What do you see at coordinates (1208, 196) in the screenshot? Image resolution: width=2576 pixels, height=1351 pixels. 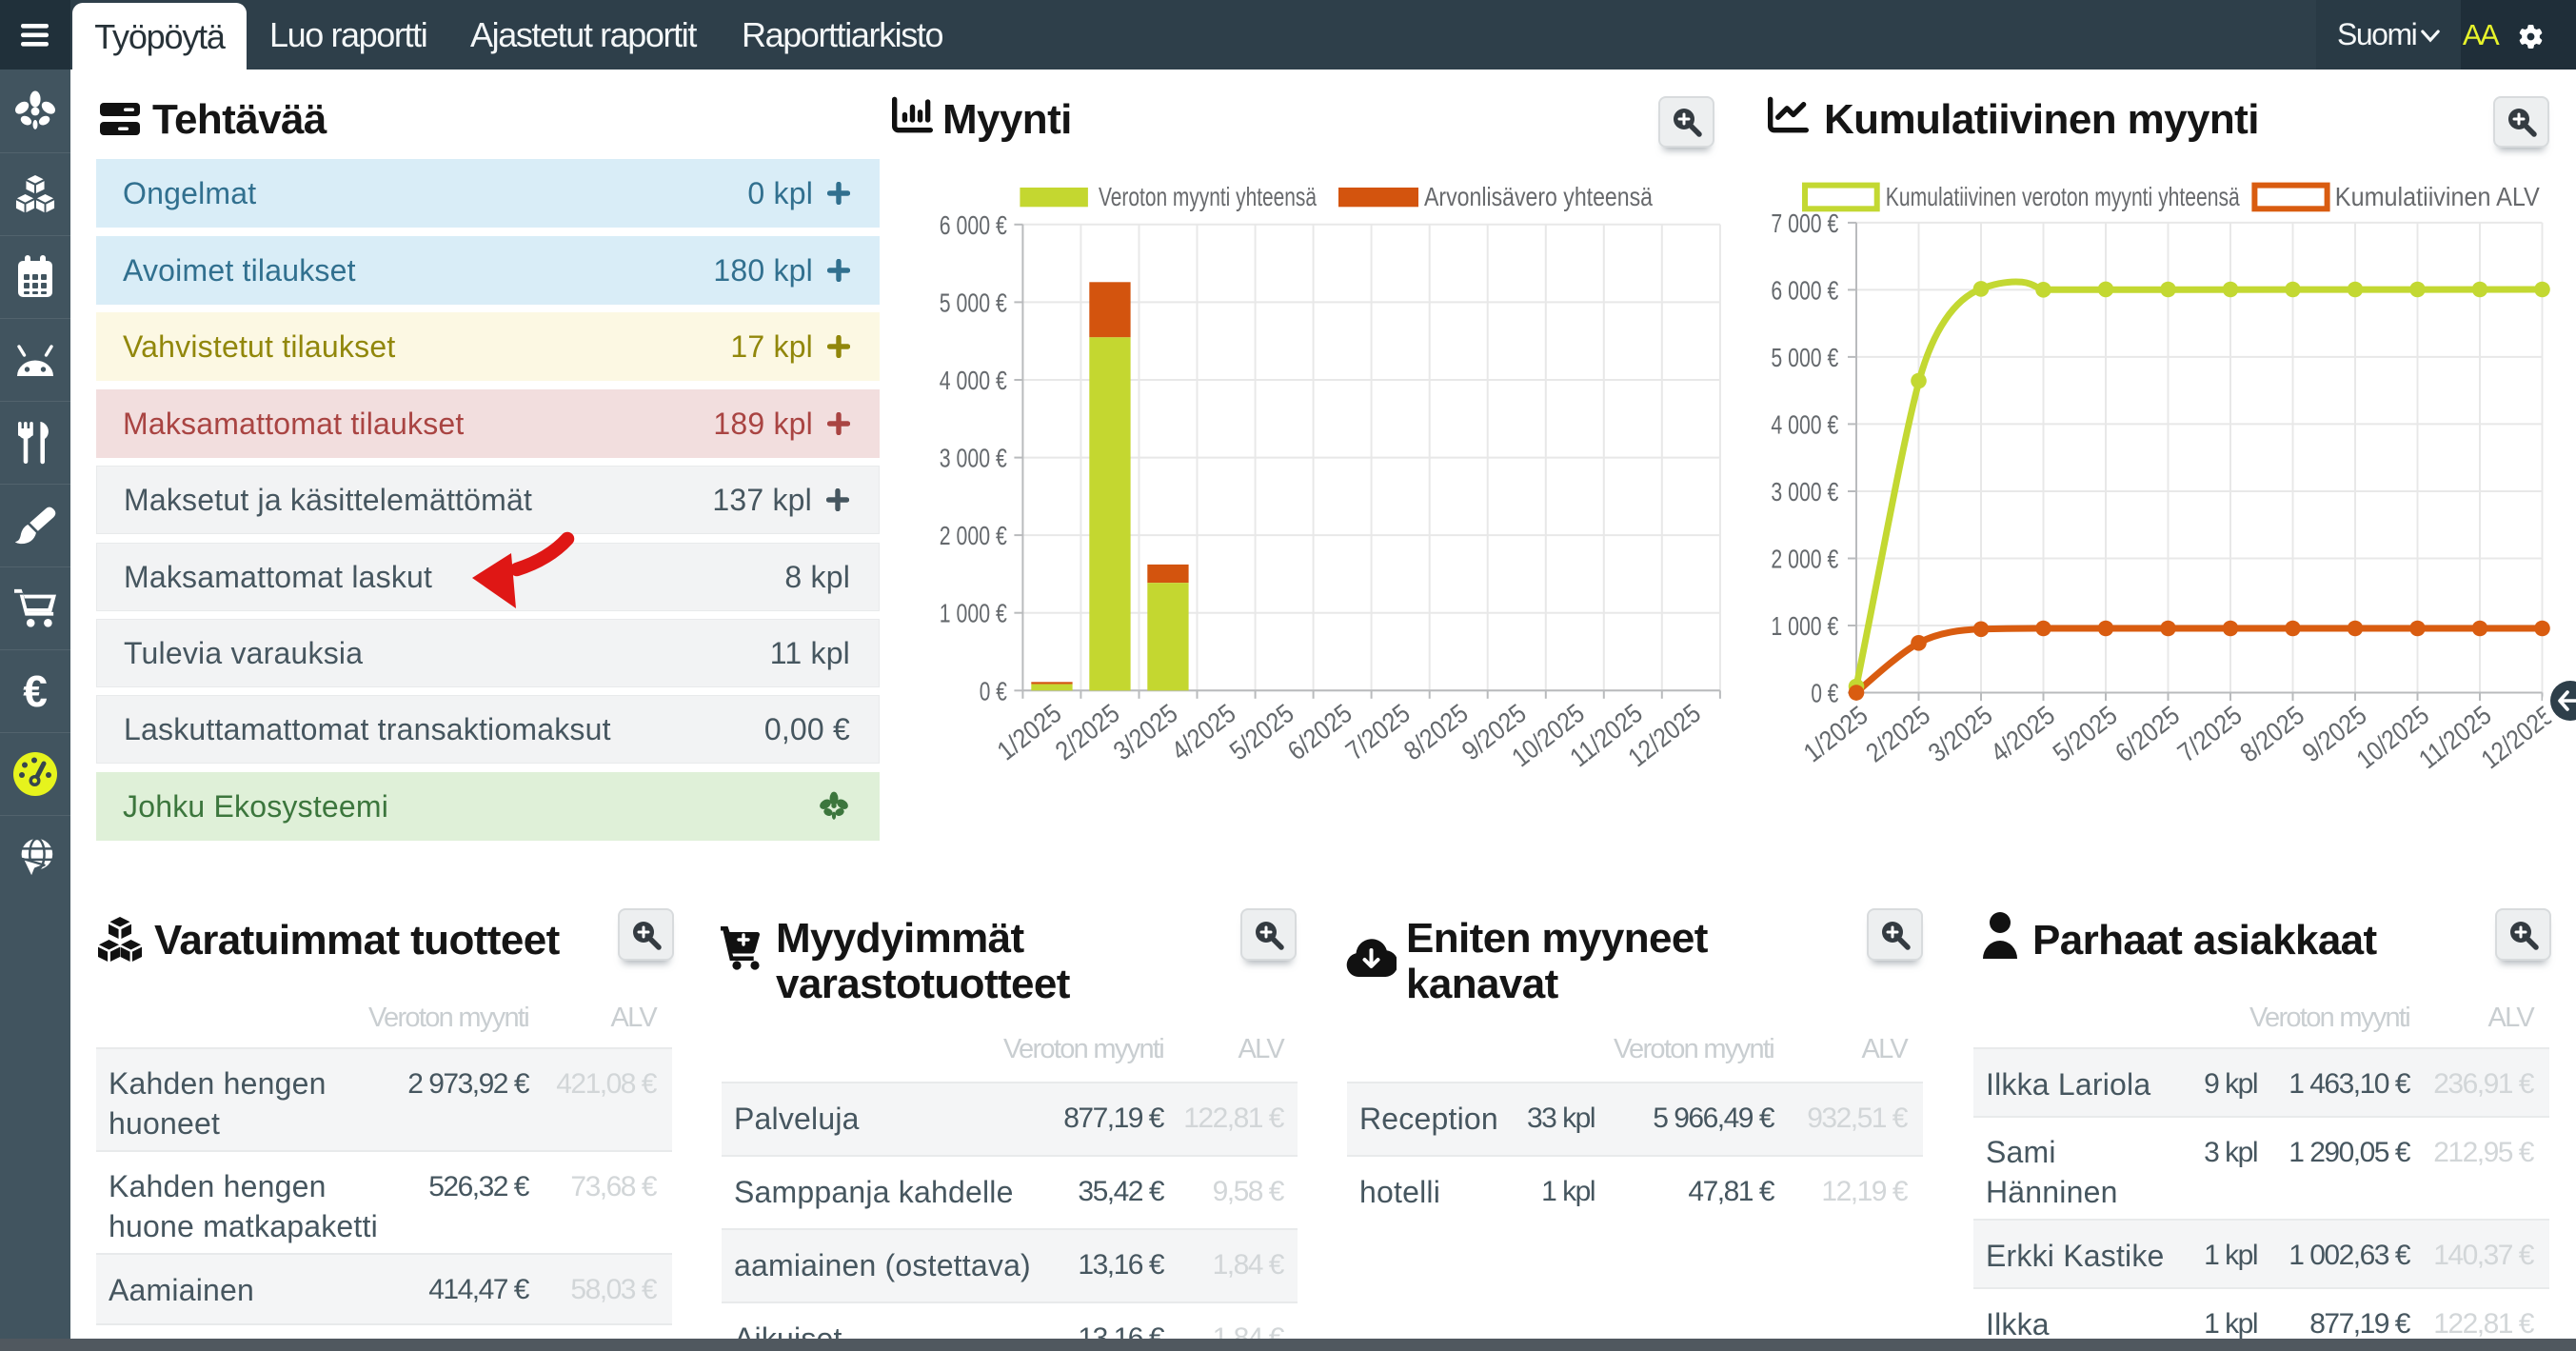 I see `svg-text: Veroton myynti yhteensä` at bounding box center [1208, 196].